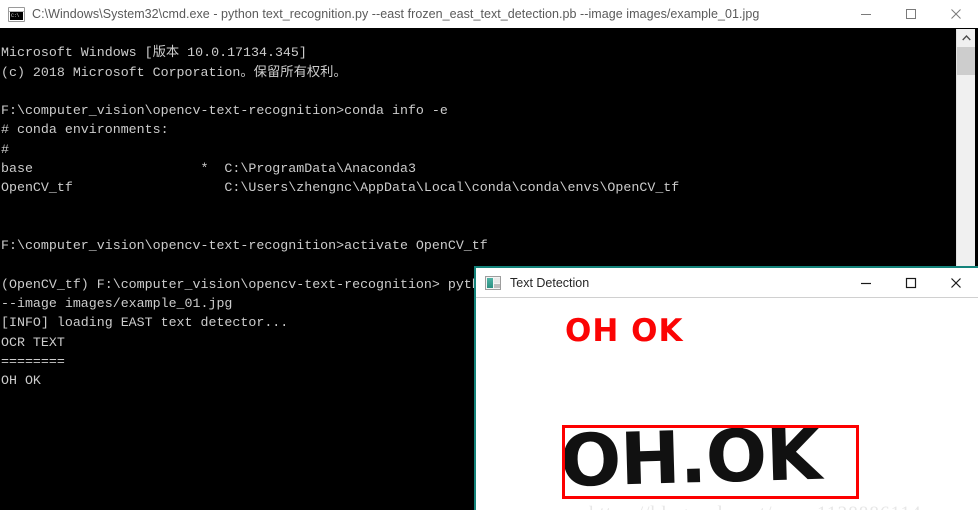  What do you see at coordinates (755, 506) in the screenshot?
I see `watermark-url: https://blog.csdn.net/wsp_1138886114` at bounding box center [755, 506].